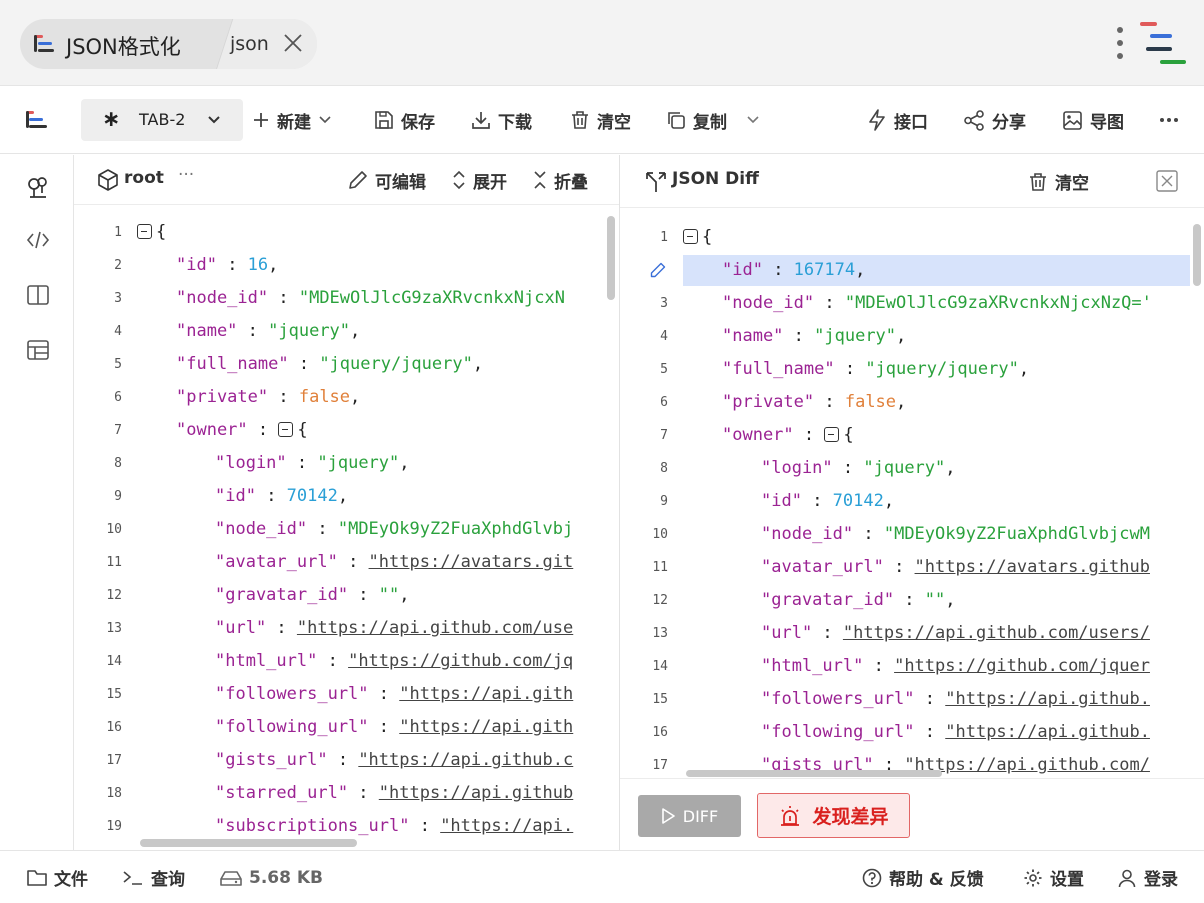 This screenshot has width=1204, height=903. Describe the element at coordinates (394, 661) in the screenshot. I see `code-content: "html_url" : "https://github.com/jq` at that location.